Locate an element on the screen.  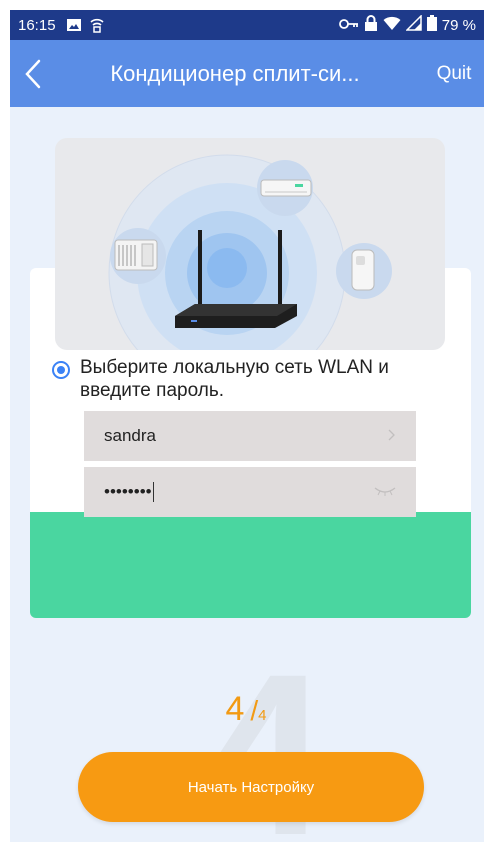
key-icon is located at coordinates (348, 25).